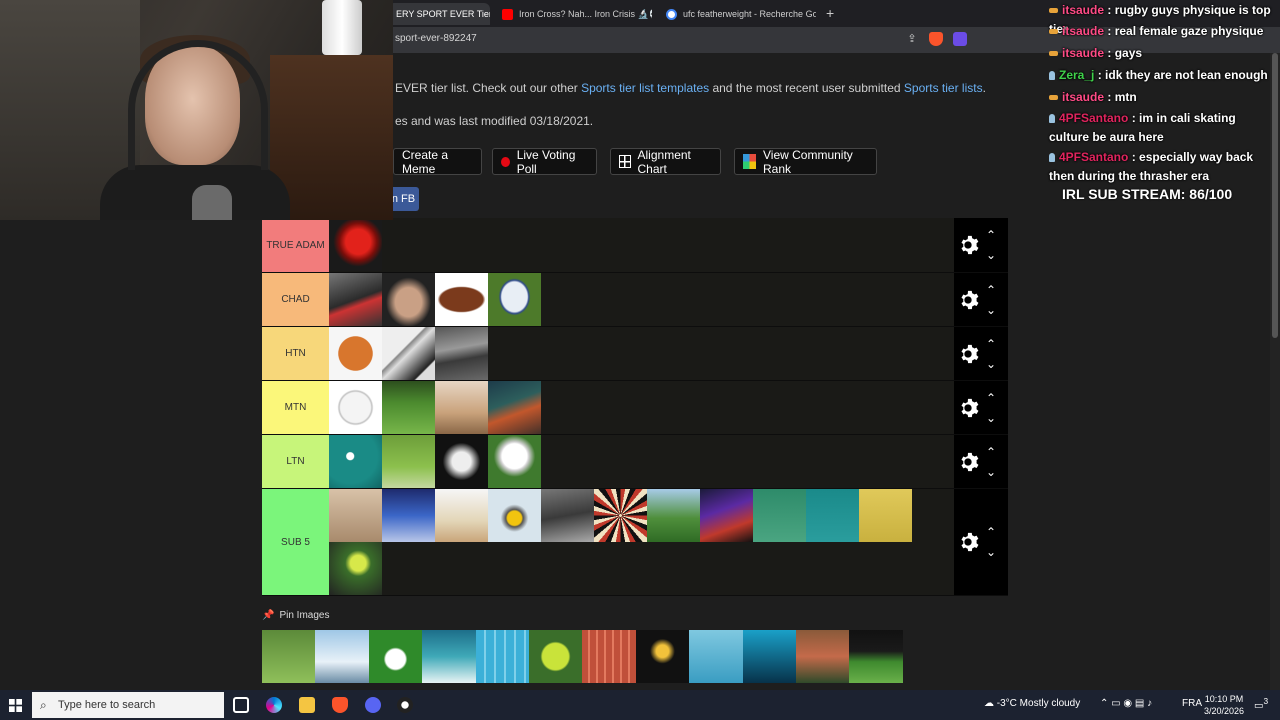 The height and width of the screenshot is (720, 1280). What do you see at coordinates (355, 299) in the screenshot?
I see `formula-one-tile` at bounding box center [355, 299].